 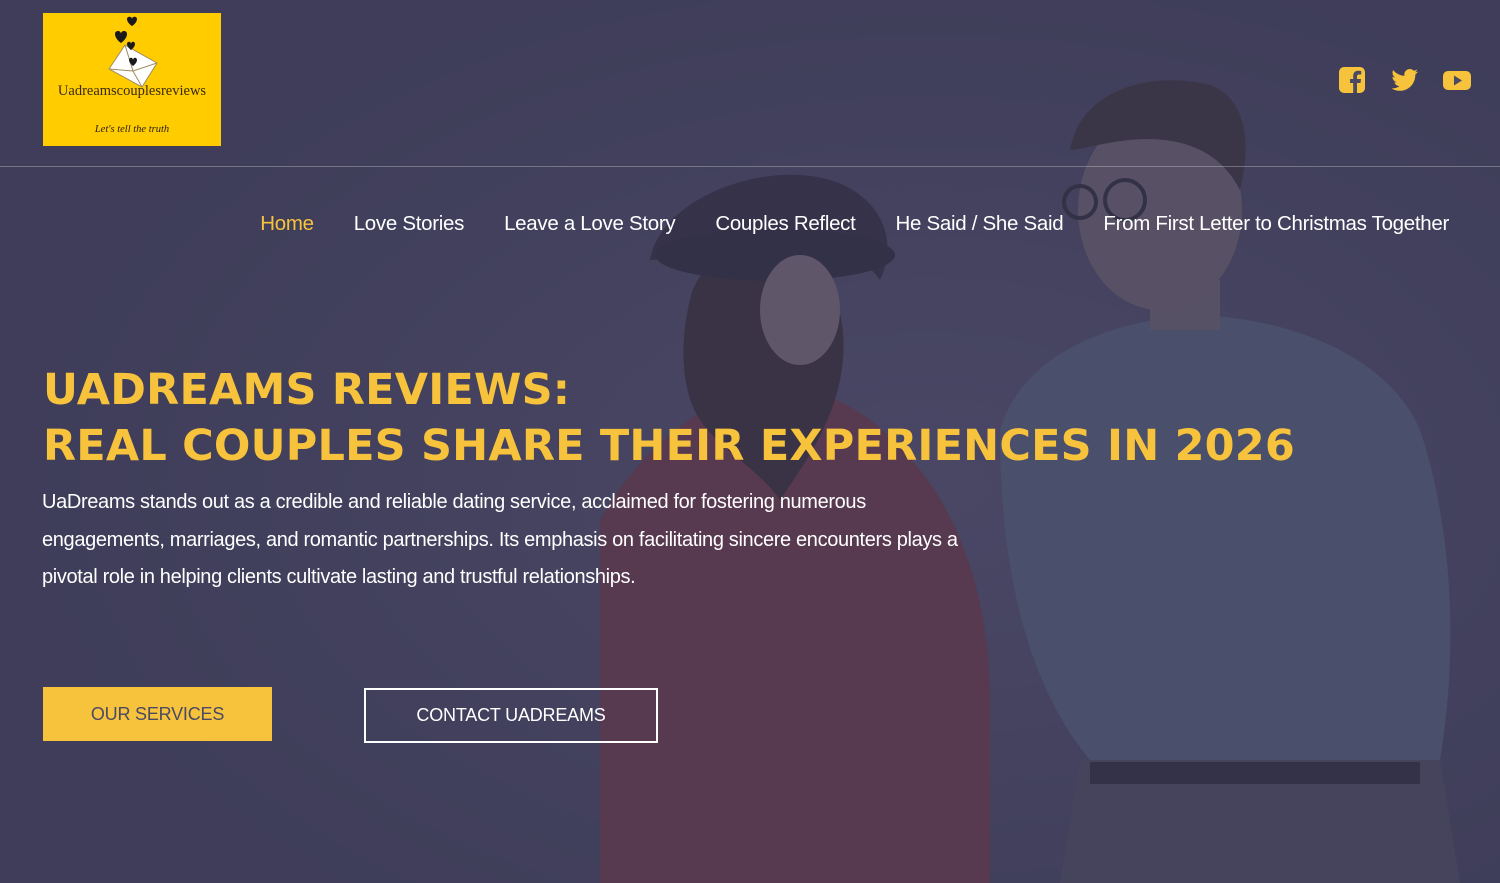 What do you see at coordinates (1352, 80) in the screenshot?
I see `facebook-icon` at bounding box center [1352, 80].